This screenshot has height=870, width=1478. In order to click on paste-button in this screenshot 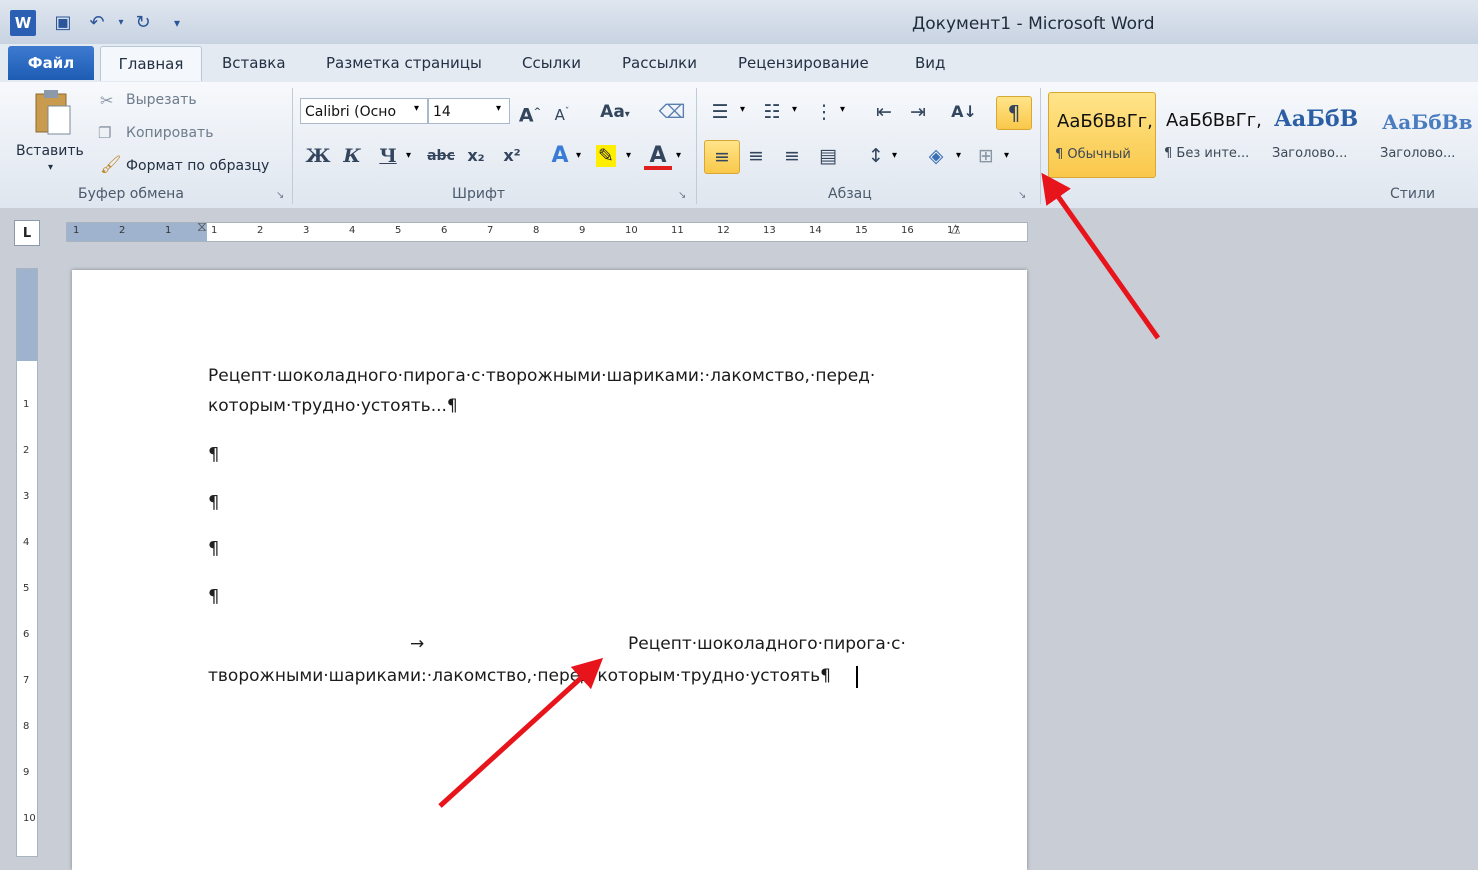, I will do `click(52, 113)`.